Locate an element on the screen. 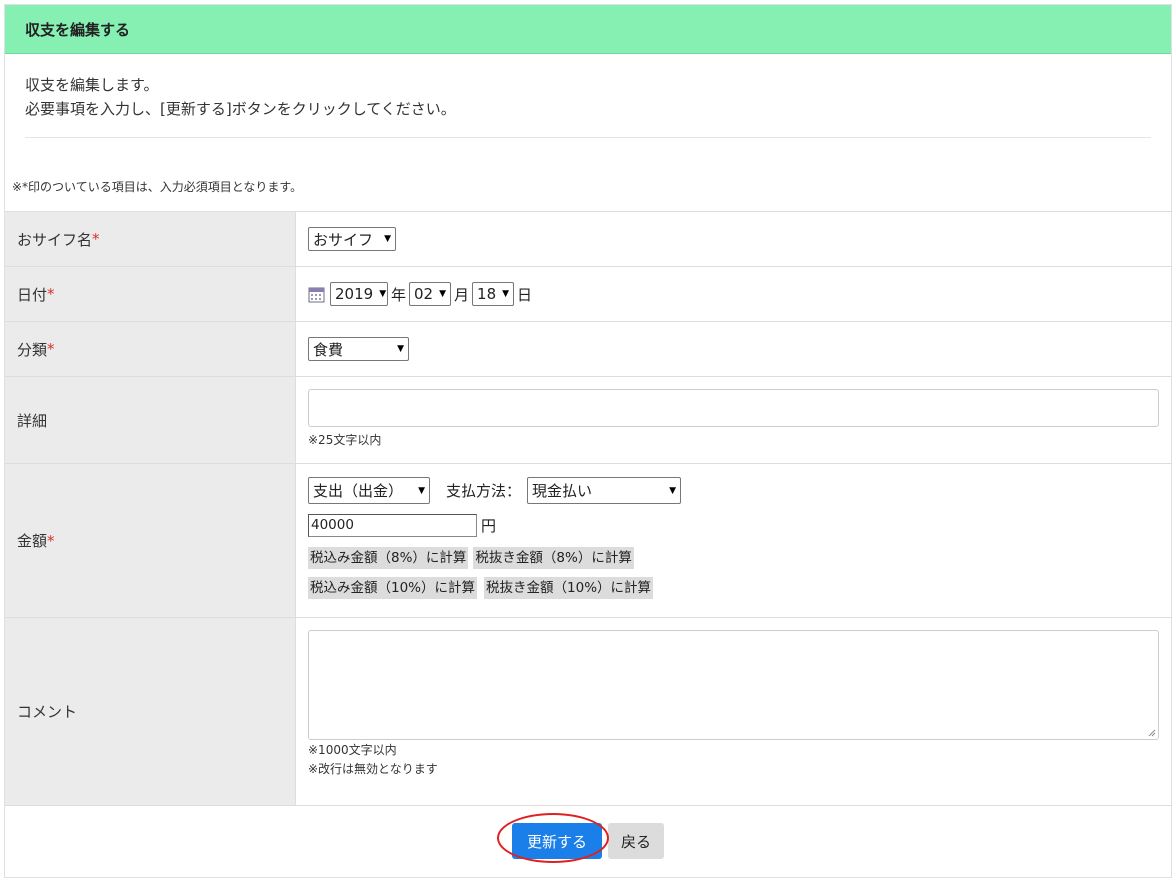  comment-hint-newline: ※改行は無効となります is located at coordinates (373, 769).